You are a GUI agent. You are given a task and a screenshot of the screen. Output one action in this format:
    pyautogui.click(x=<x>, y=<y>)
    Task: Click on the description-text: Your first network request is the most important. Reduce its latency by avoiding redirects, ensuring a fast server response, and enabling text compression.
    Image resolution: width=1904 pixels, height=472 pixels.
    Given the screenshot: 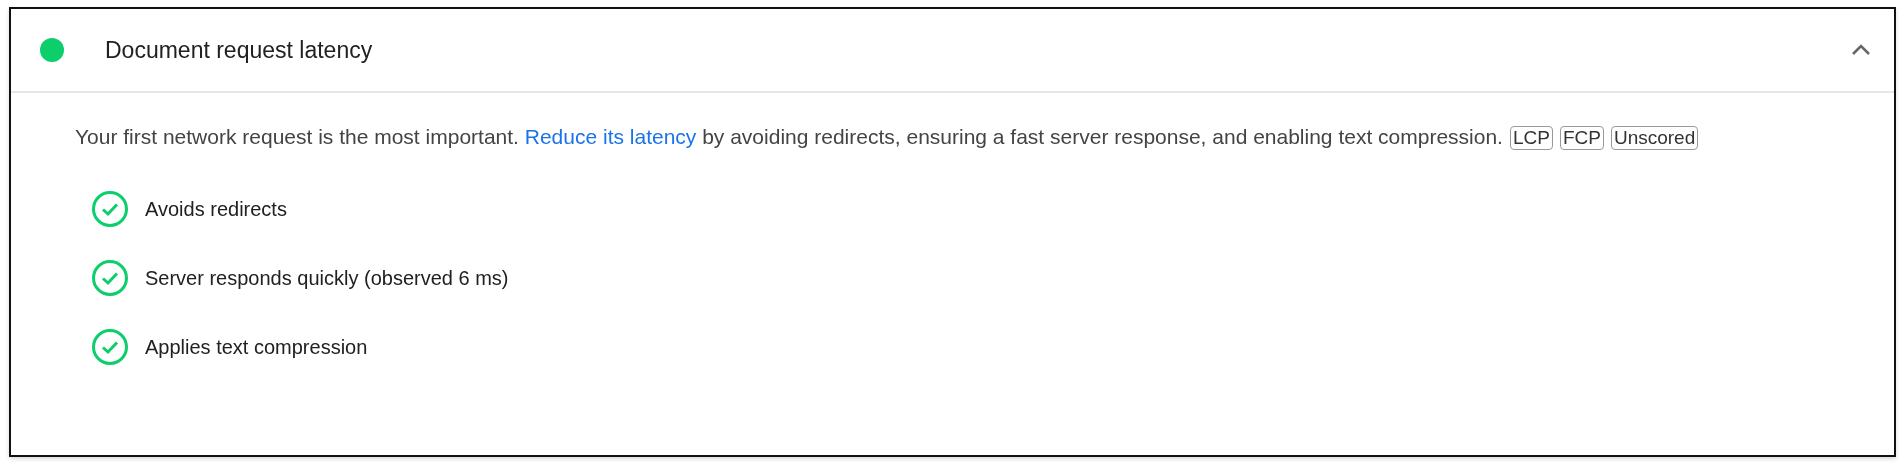 What is the action you would take?
    pyautogui.click(x=789, y=136)
    